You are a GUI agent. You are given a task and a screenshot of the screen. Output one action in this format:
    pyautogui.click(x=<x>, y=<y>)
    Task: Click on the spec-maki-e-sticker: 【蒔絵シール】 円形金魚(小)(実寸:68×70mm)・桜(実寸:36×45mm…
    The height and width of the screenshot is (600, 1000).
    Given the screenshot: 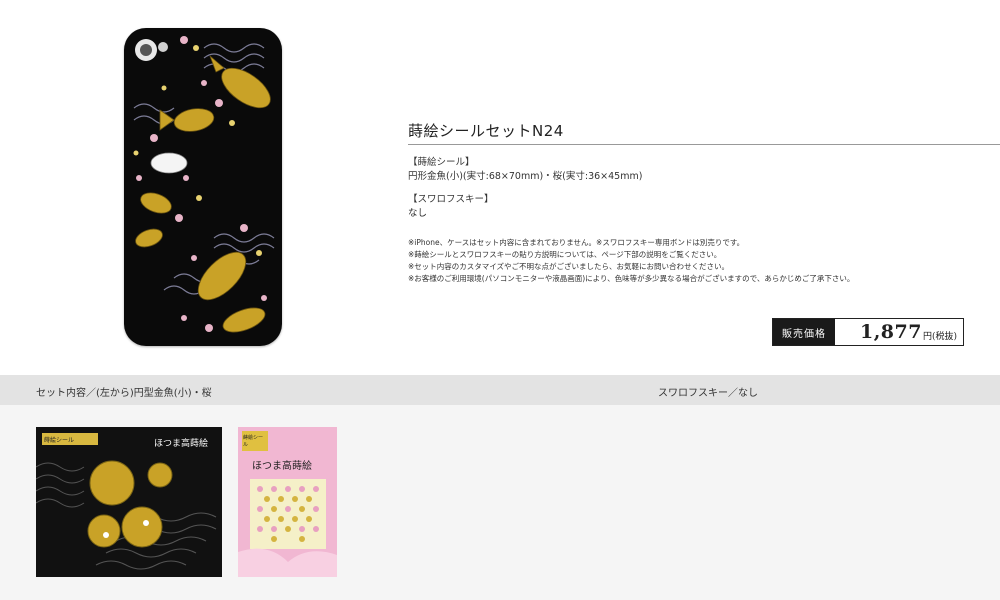 What is the action you would take?
    pyautogui.click(x=525, y=170)
    